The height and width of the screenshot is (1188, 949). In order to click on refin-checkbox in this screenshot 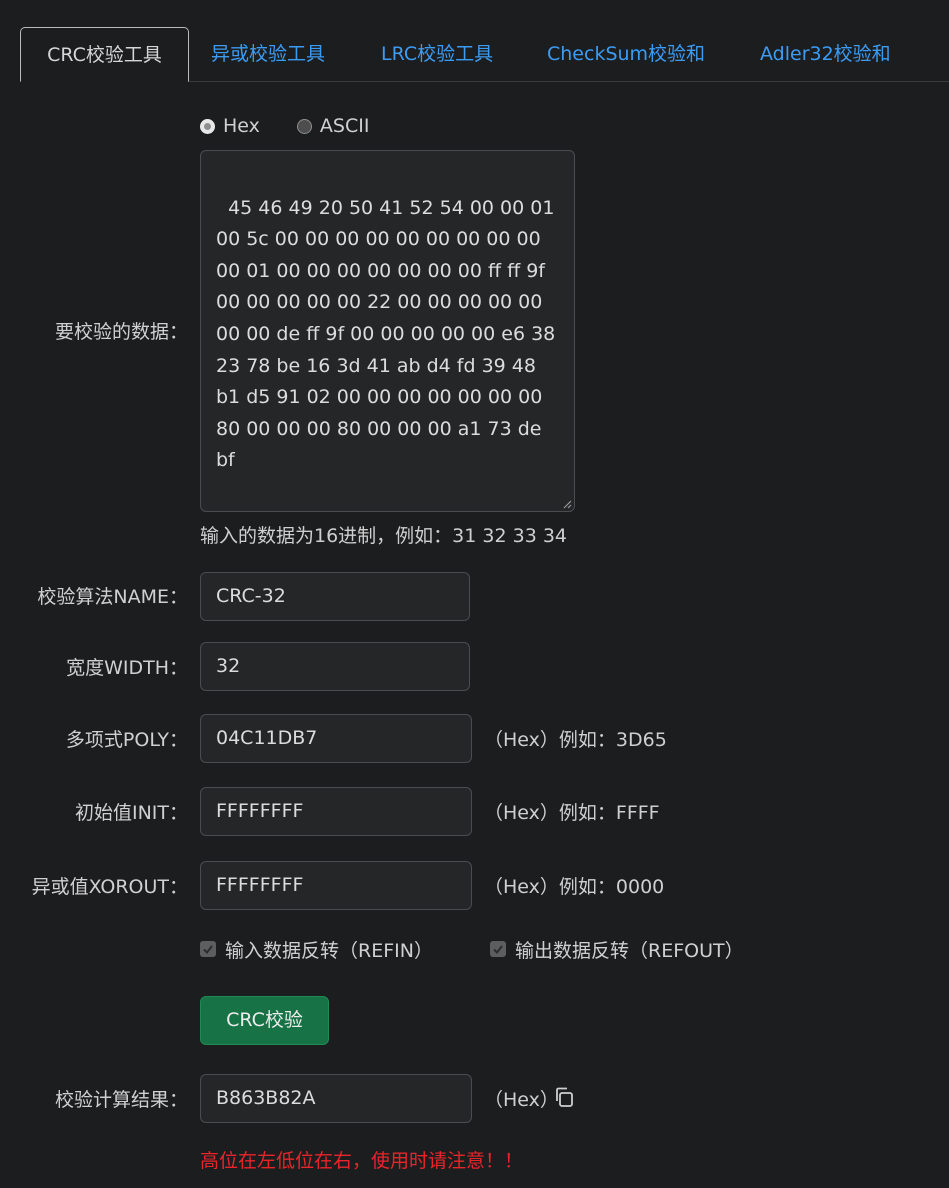, I will do `click(208, 949)`.